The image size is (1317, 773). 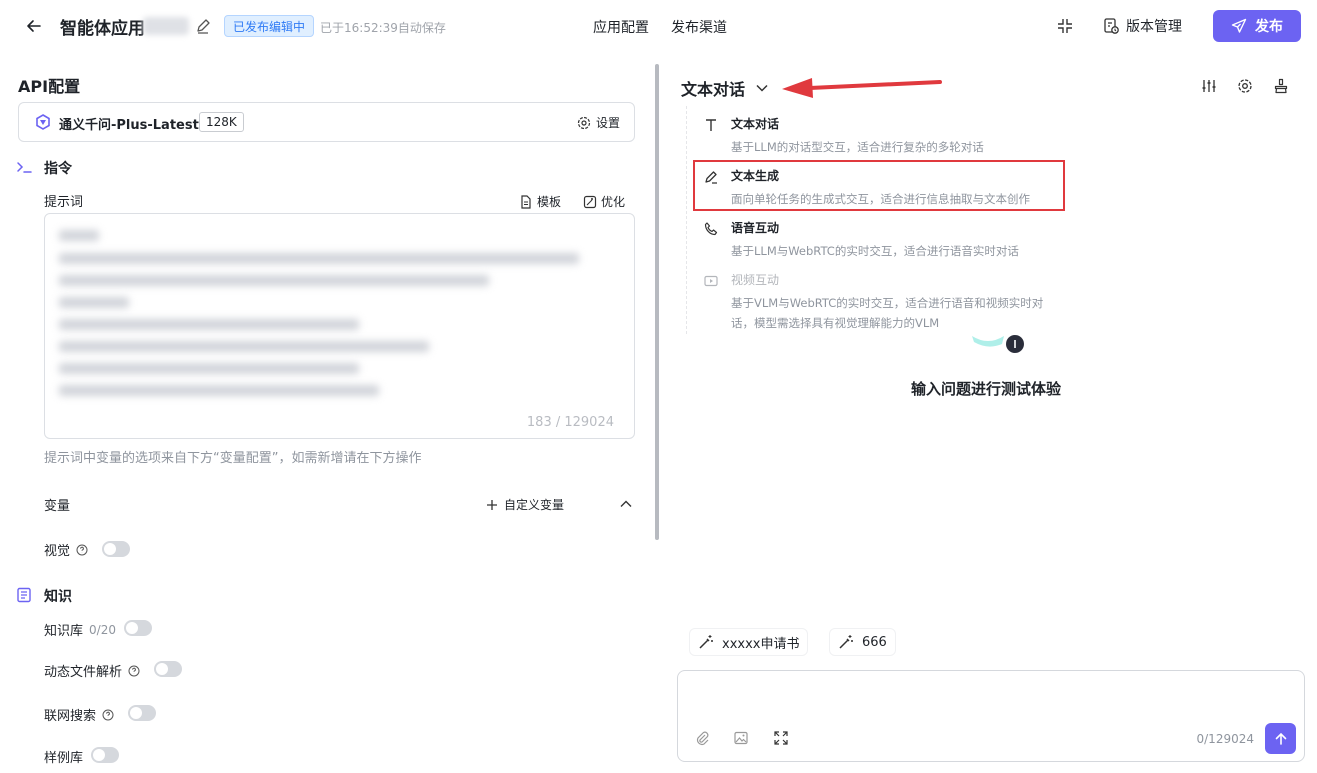 I want to click on version-history-icon, so click(x=1111, y=26).